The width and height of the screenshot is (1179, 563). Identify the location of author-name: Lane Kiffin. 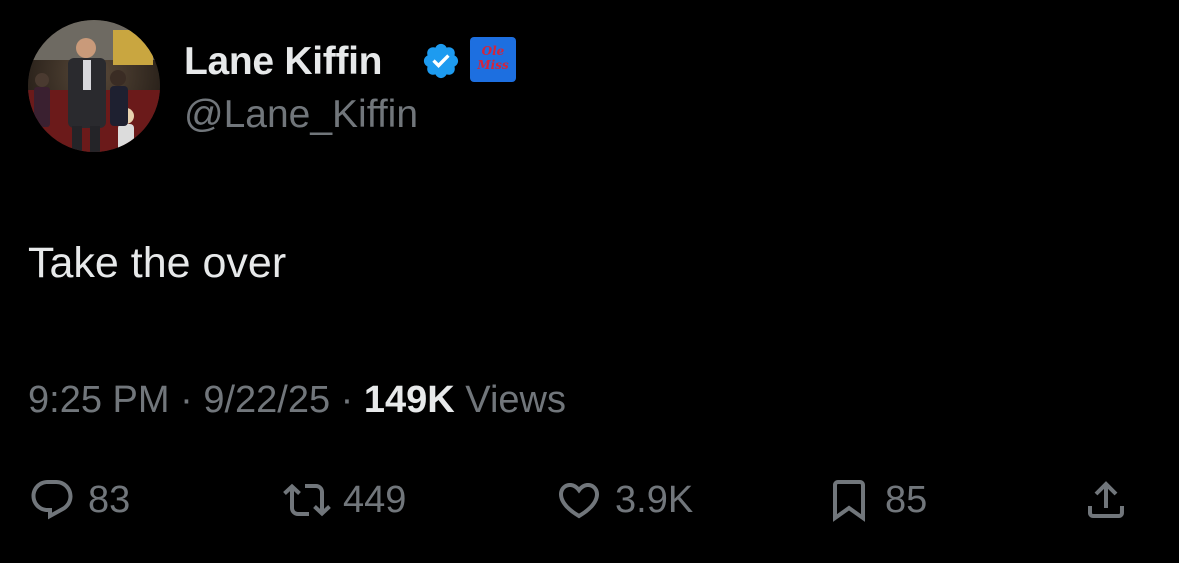
(283, 62).